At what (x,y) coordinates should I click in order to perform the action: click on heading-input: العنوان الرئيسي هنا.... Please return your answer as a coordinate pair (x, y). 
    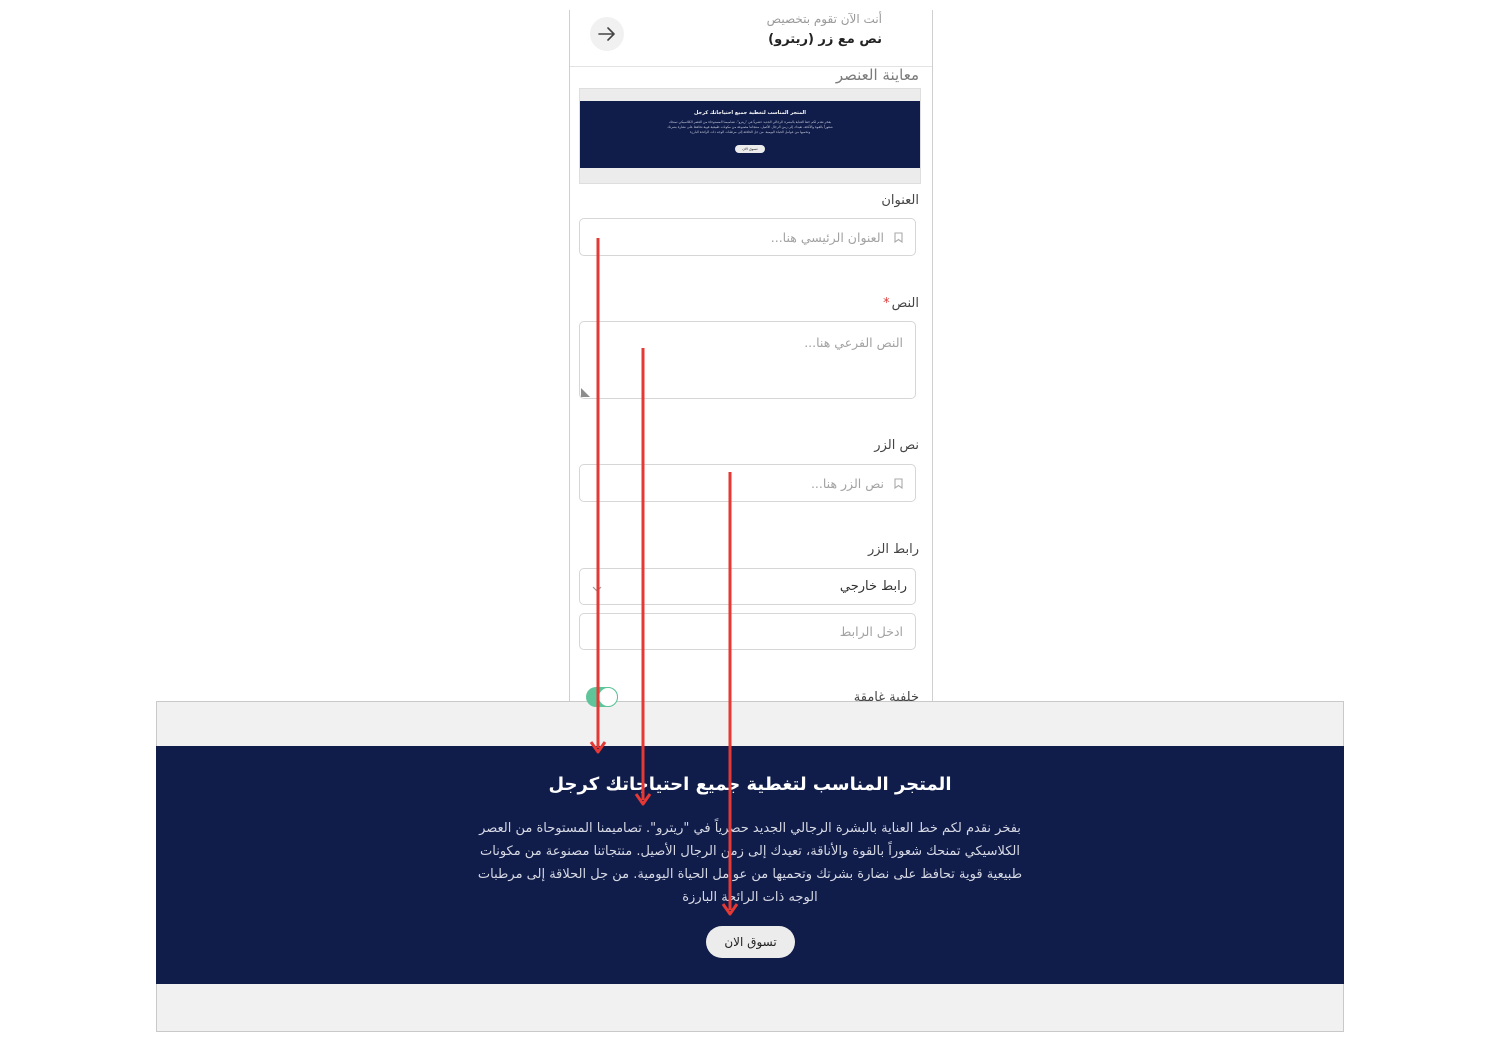
    Looking at the image, I should click on (747, 237).